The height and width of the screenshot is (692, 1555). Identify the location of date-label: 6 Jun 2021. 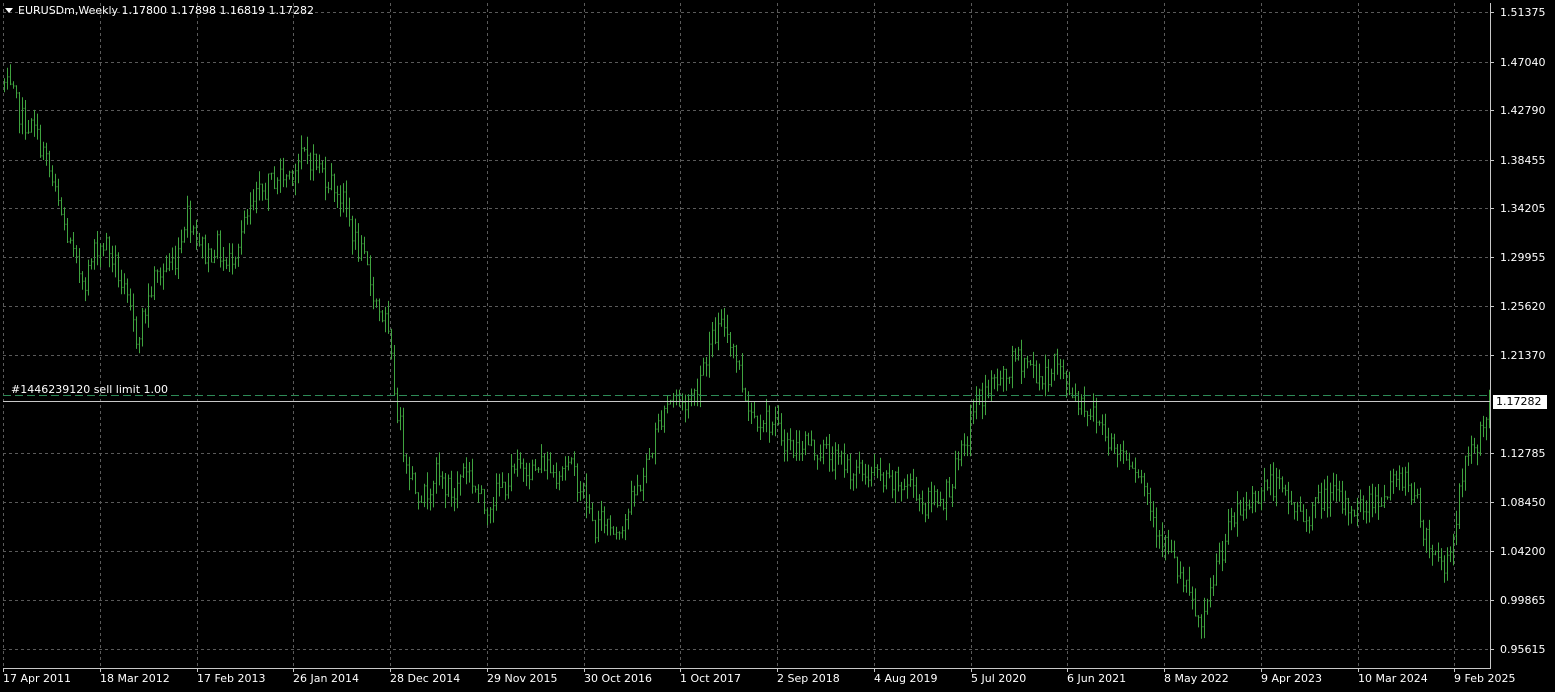
(1097, 678).